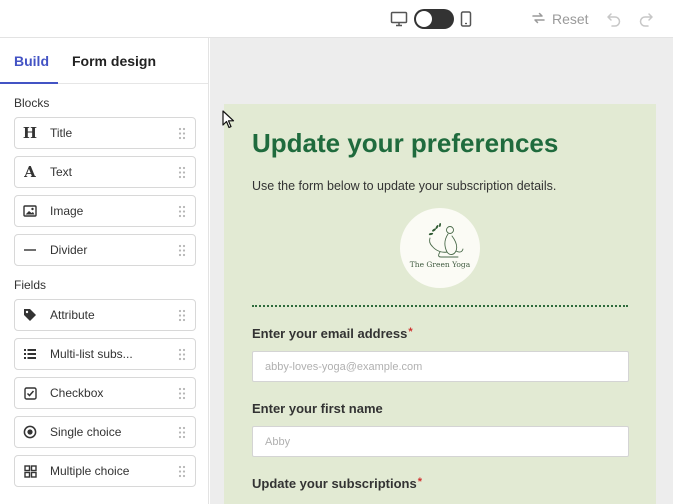 The width and height of the screenshot is (673, 504). I want to click on field-attribute: Attribute, so click(105, 315).